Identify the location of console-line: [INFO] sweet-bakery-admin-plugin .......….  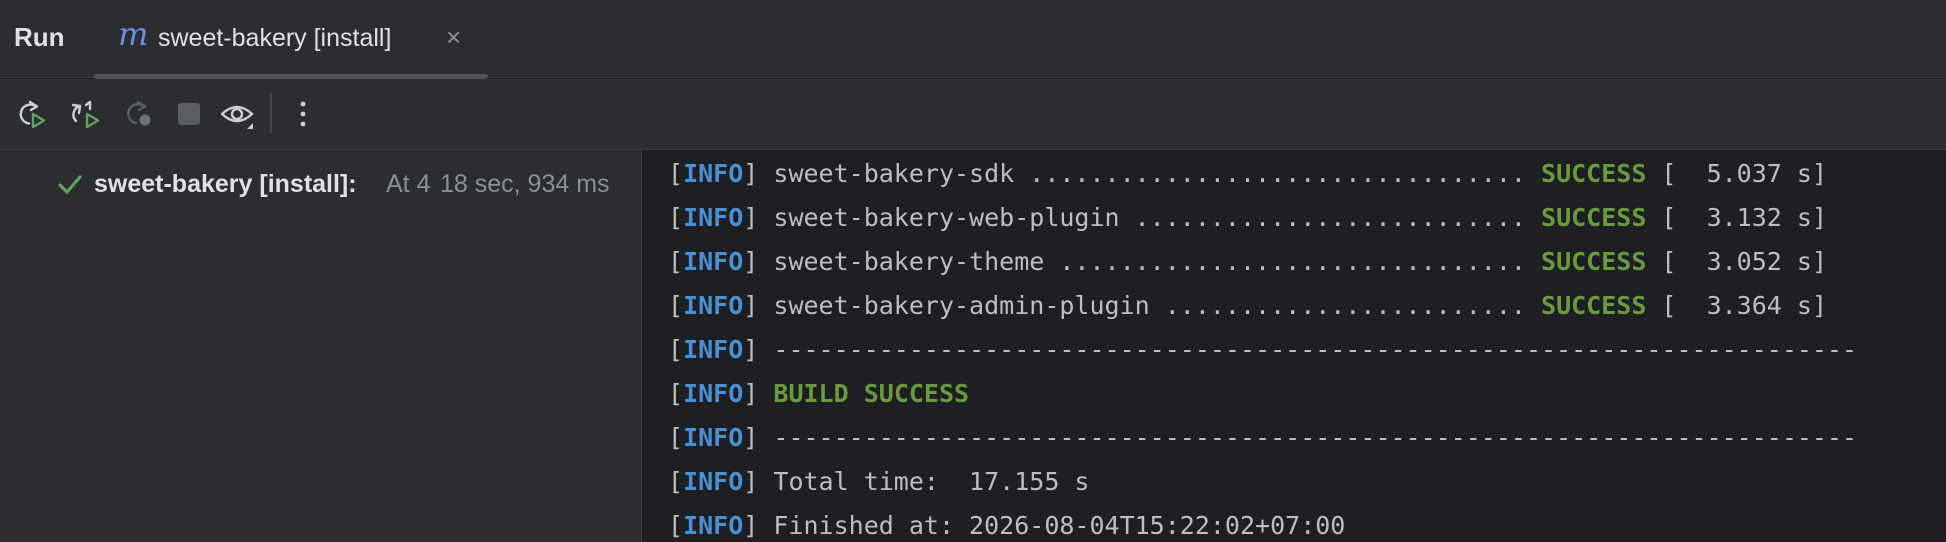
(1247, 306).